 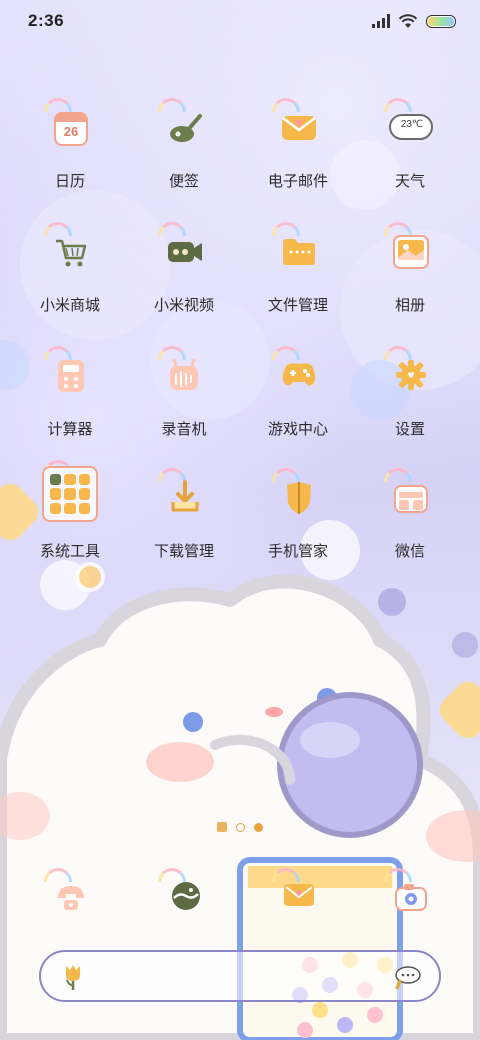 I want to click on page-indicator, so click(x=240, y=827).